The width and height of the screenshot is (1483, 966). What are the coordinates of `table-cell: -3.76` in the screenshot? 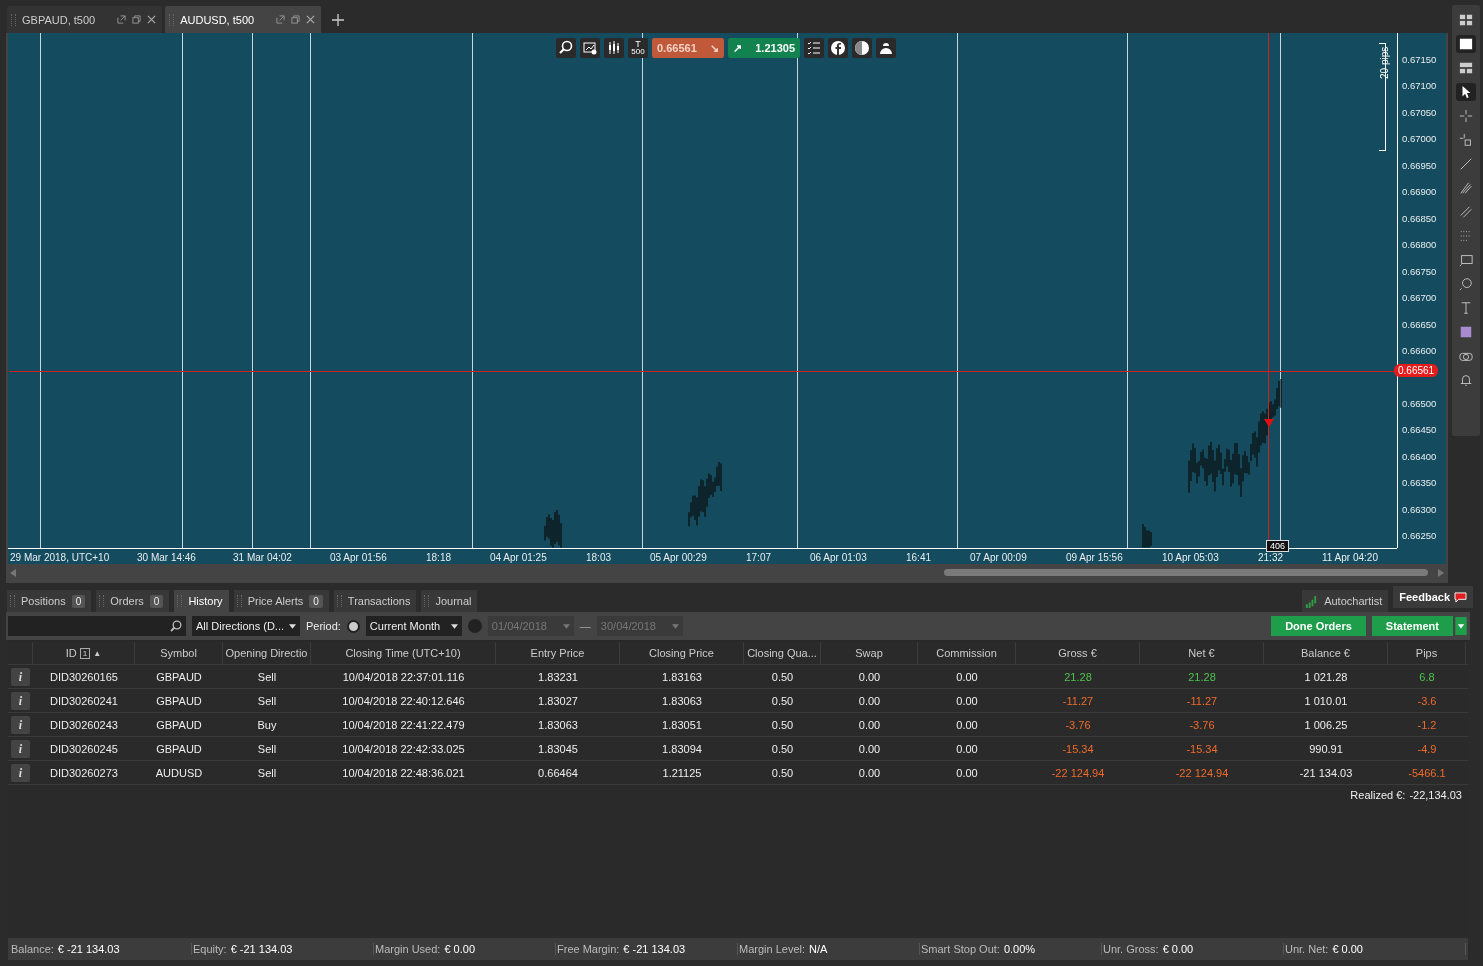 It's located at (1078, 724).